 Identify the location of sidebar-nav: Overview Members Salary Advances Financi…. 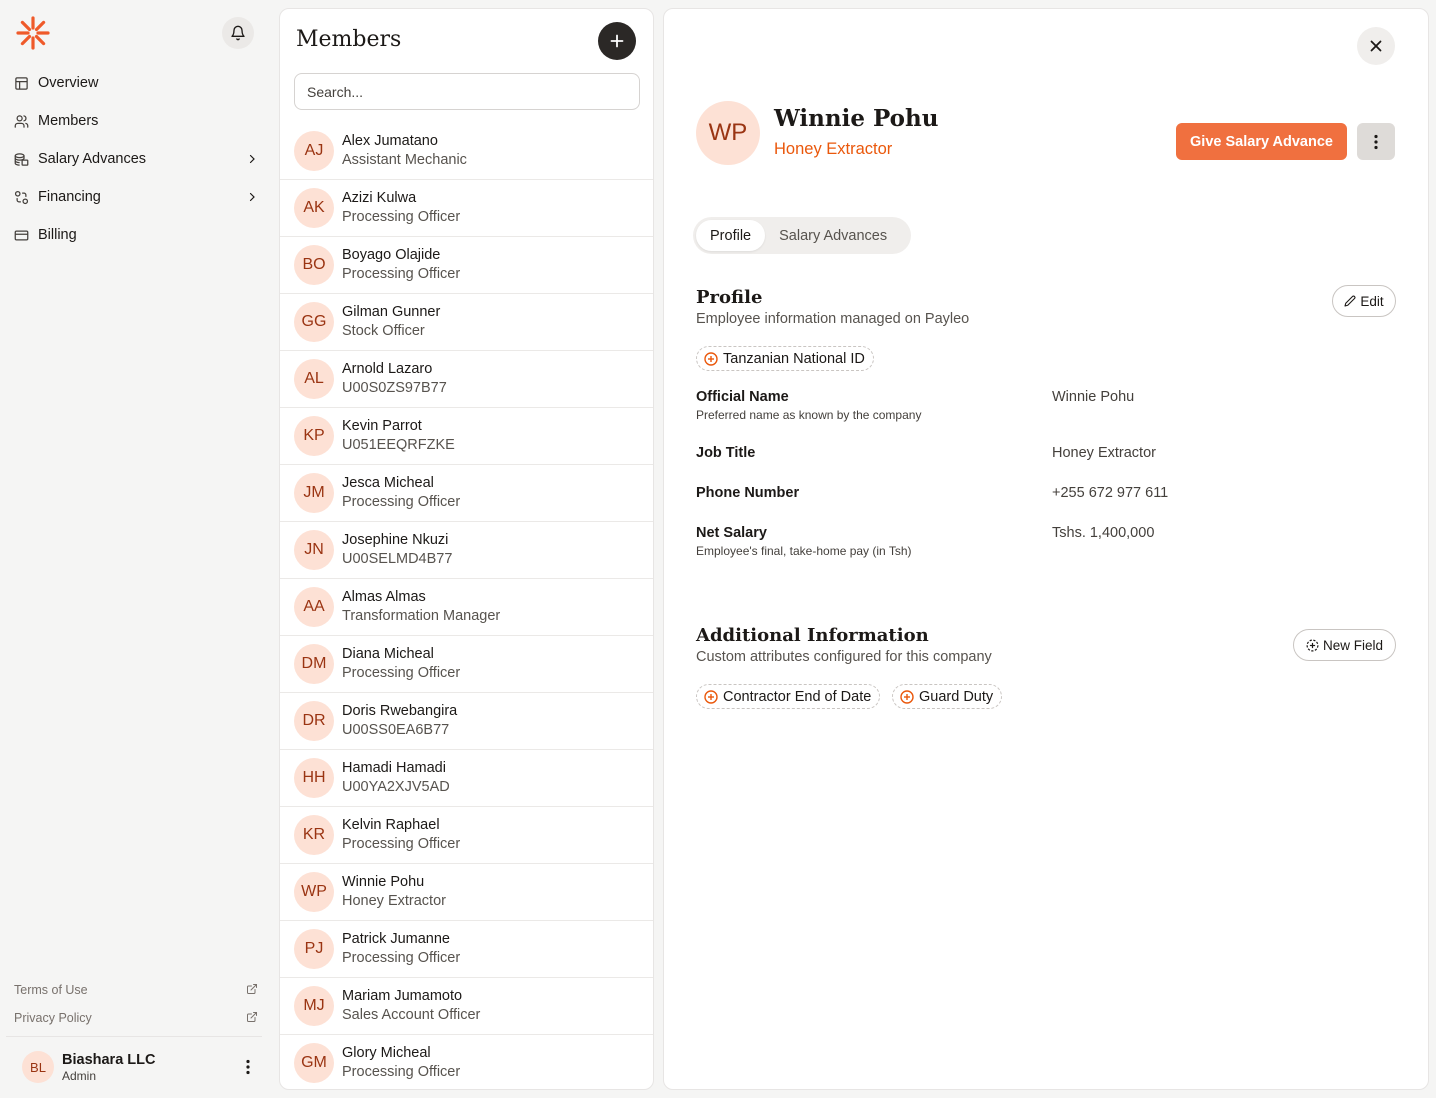
(136, 159).